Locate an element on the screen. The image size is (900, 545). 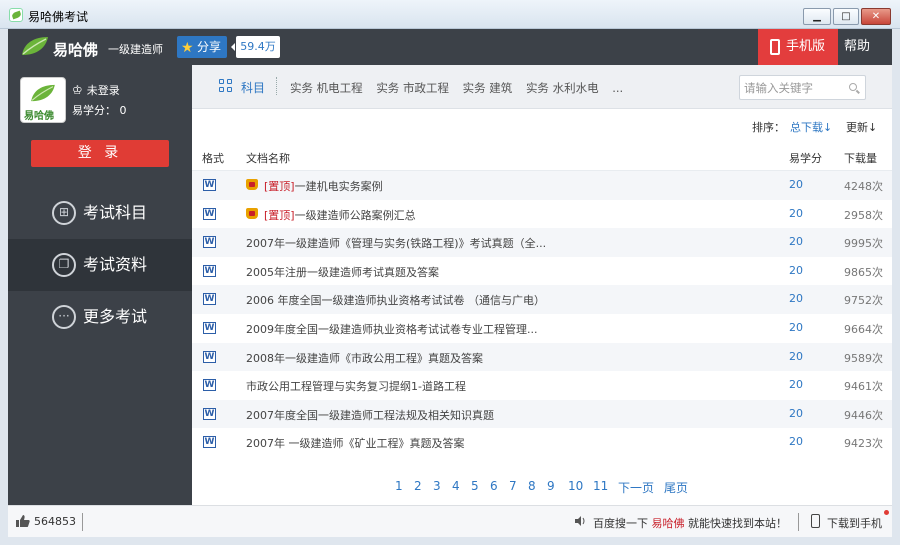
document-downloads: 9752次 is located at coordinates (863, 301).